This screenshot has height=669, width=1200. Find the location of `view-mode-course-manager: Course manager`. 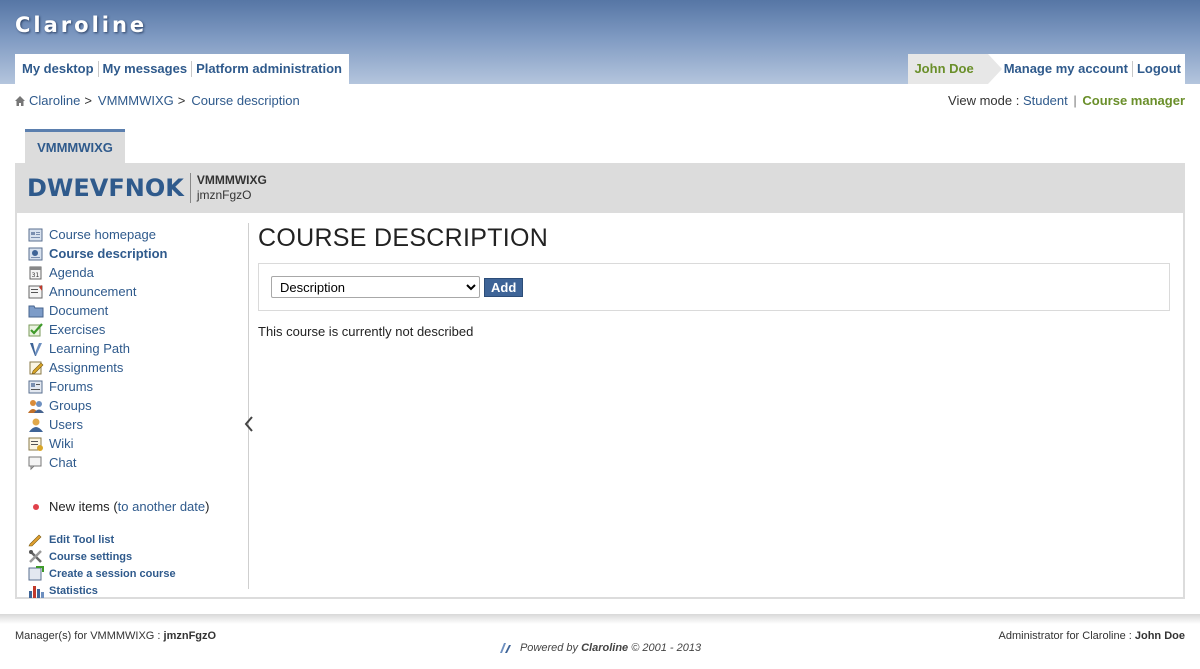

view-mode-course-manager: Course manager is located at coordinates (1133, 100).